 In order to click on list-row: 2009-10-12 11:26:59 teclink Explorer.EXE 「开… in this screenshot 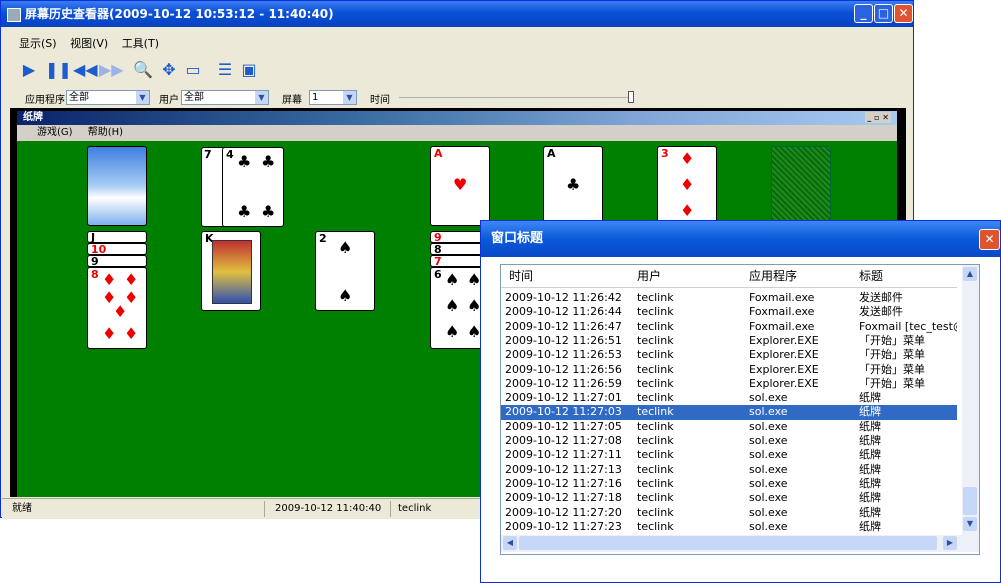, I will do `click(729, 384)`.